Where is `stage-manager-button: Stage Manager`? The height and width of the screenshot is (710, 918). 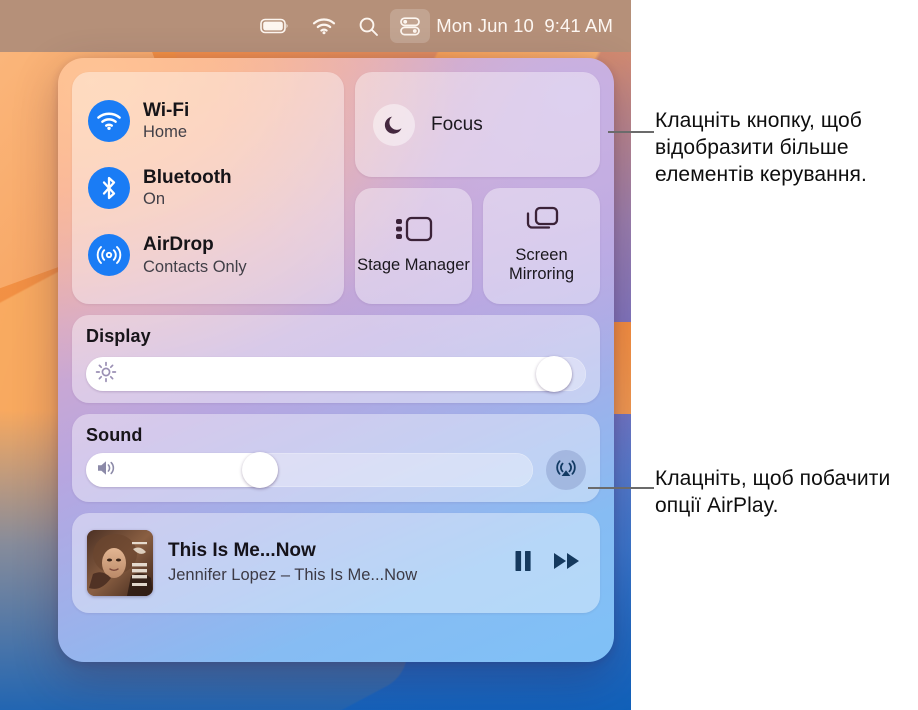
stage-manager-button: Stage Manager is located at coordinates (413, 246).